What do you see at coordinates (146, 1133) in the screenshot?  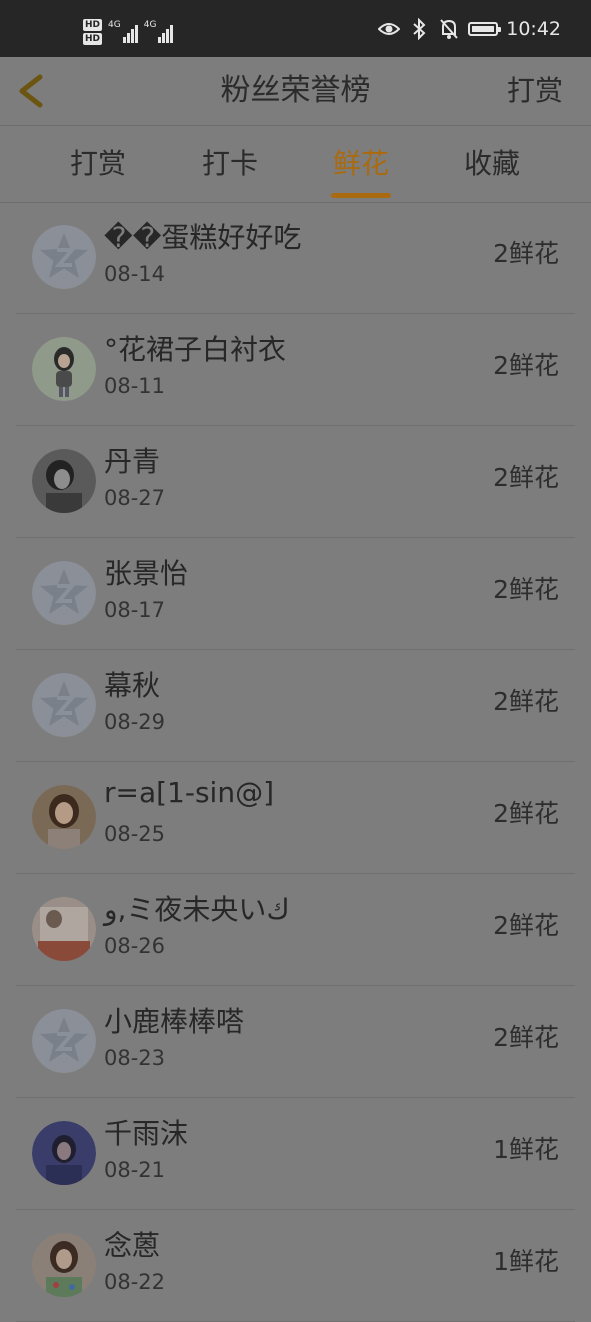 I see `user-name: 千雨沫` at bounding box center [146, 1133].